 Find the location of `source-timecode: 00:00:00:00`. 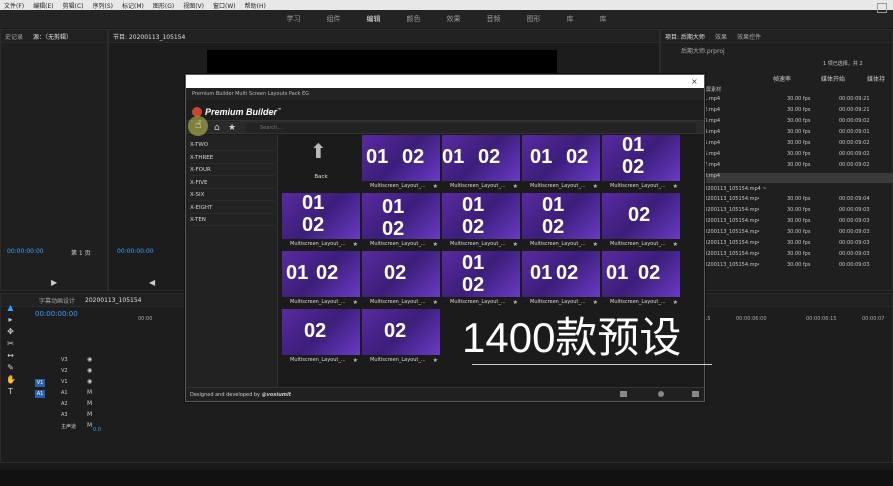

source-timecode: 00:00:00:00 is located at coordinates (25, 251).